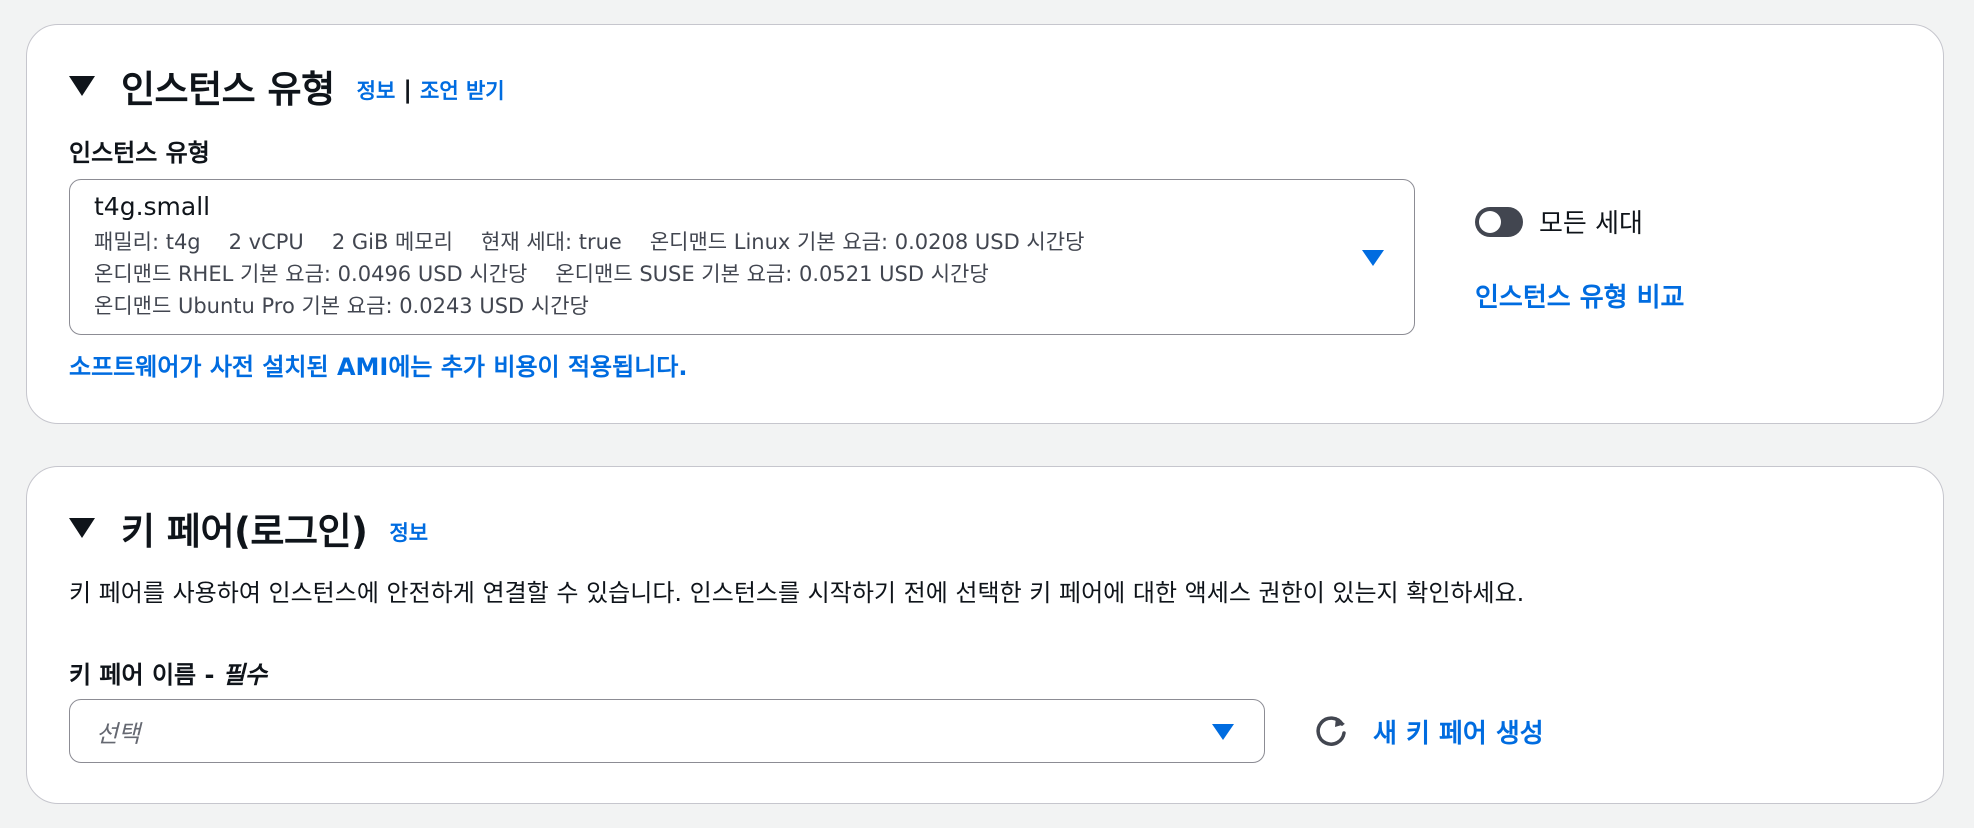  I want to click on header-links: 정보 | 조언 받기, so click(431, 90).